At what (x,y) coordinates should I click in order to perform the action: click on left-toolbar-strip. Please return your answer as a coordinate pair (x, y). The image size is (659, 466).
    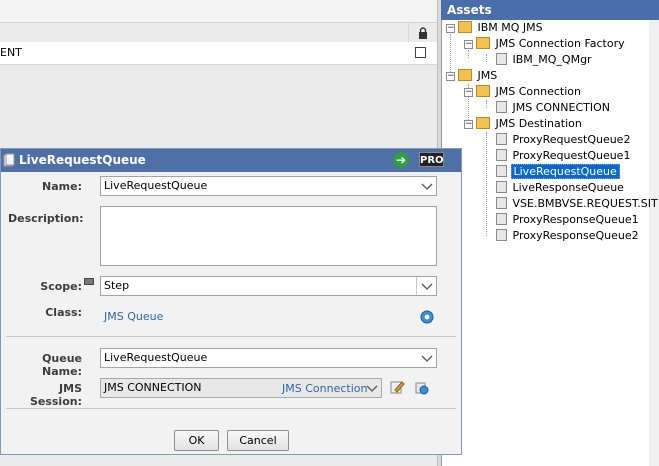
    Looking at the image, I should click on (218, 11).